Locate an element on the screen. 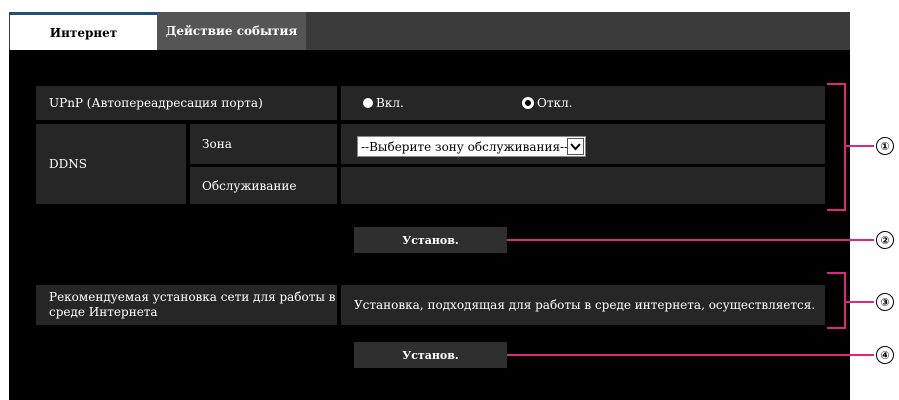 The image size is (899, 400). tab-internet: Интернет is located at coordinates (83, 31).